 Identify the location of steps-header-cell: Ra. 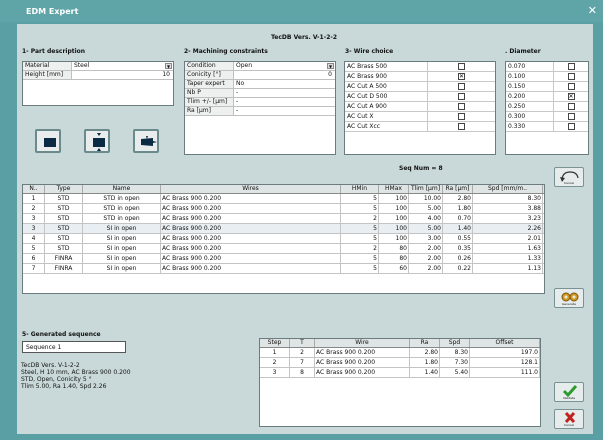
(425, 343).